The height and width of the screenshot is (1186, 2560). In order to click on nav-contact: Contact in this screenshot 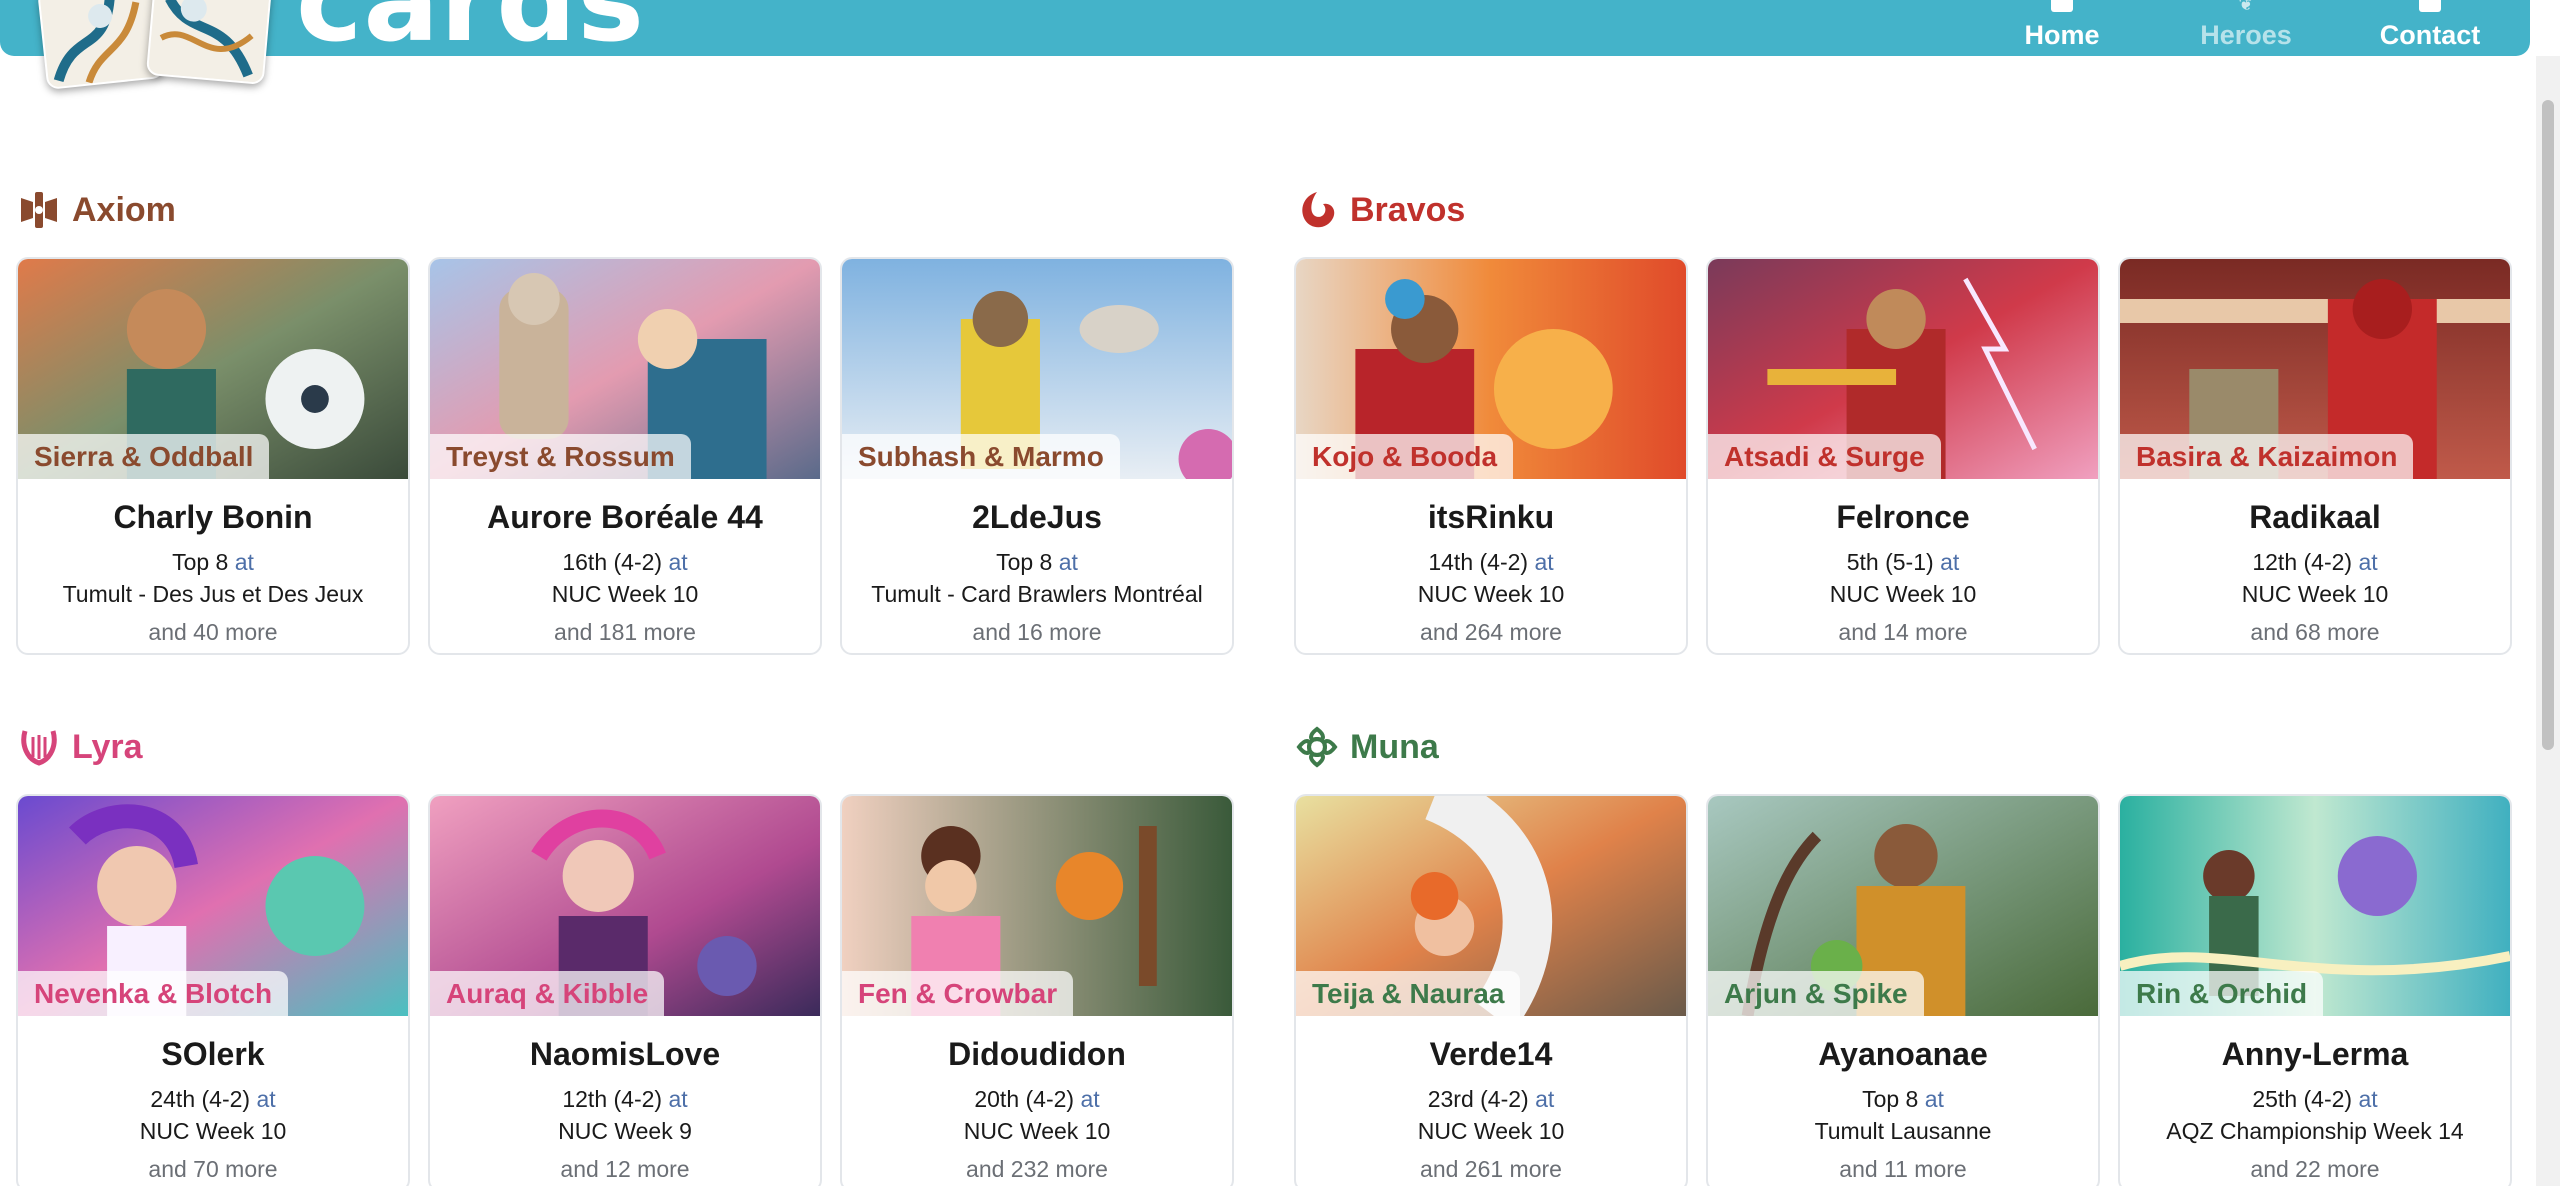, I will do `click(2430, 28)`.